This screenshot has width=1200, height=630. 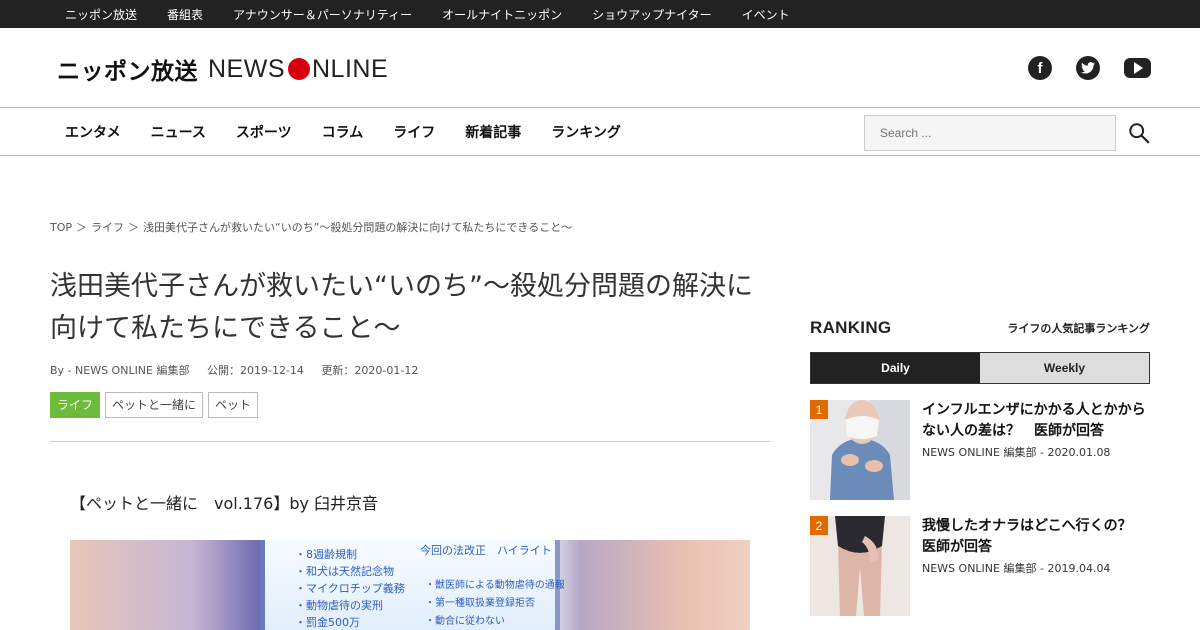 I want to click on main-nav: エンタメ ニュース スポーツ コラム ライフ 新着記事 ランキング, so click(x=600, y=132).